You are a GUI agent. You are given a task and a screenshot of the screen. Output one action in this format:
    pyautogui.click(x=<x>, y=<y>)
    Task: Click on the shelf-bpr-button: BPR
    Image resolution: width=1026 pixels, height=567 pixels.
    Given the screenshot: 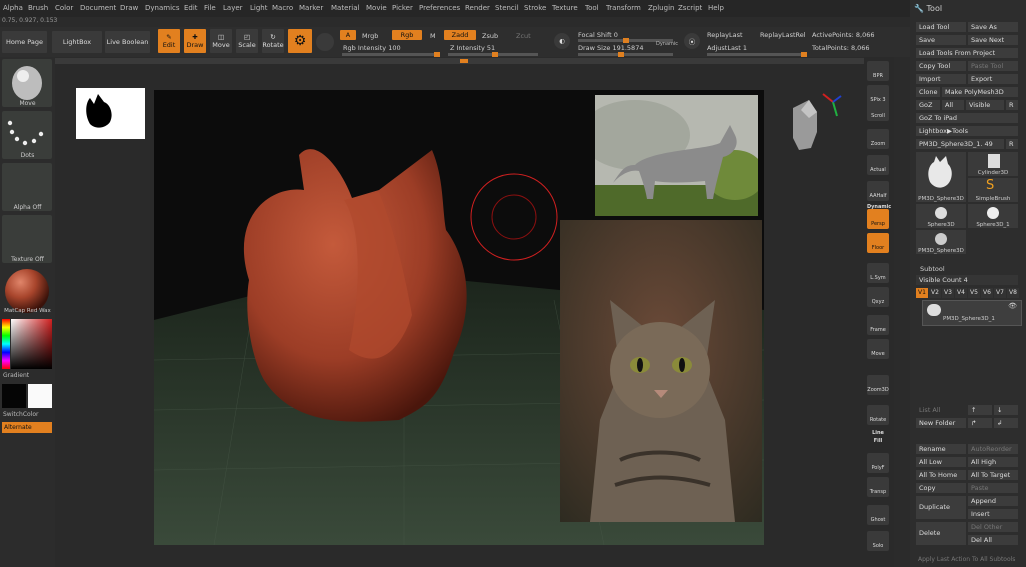 What is the action you would take?
    pyautogui.click(x=878, y=71)
    